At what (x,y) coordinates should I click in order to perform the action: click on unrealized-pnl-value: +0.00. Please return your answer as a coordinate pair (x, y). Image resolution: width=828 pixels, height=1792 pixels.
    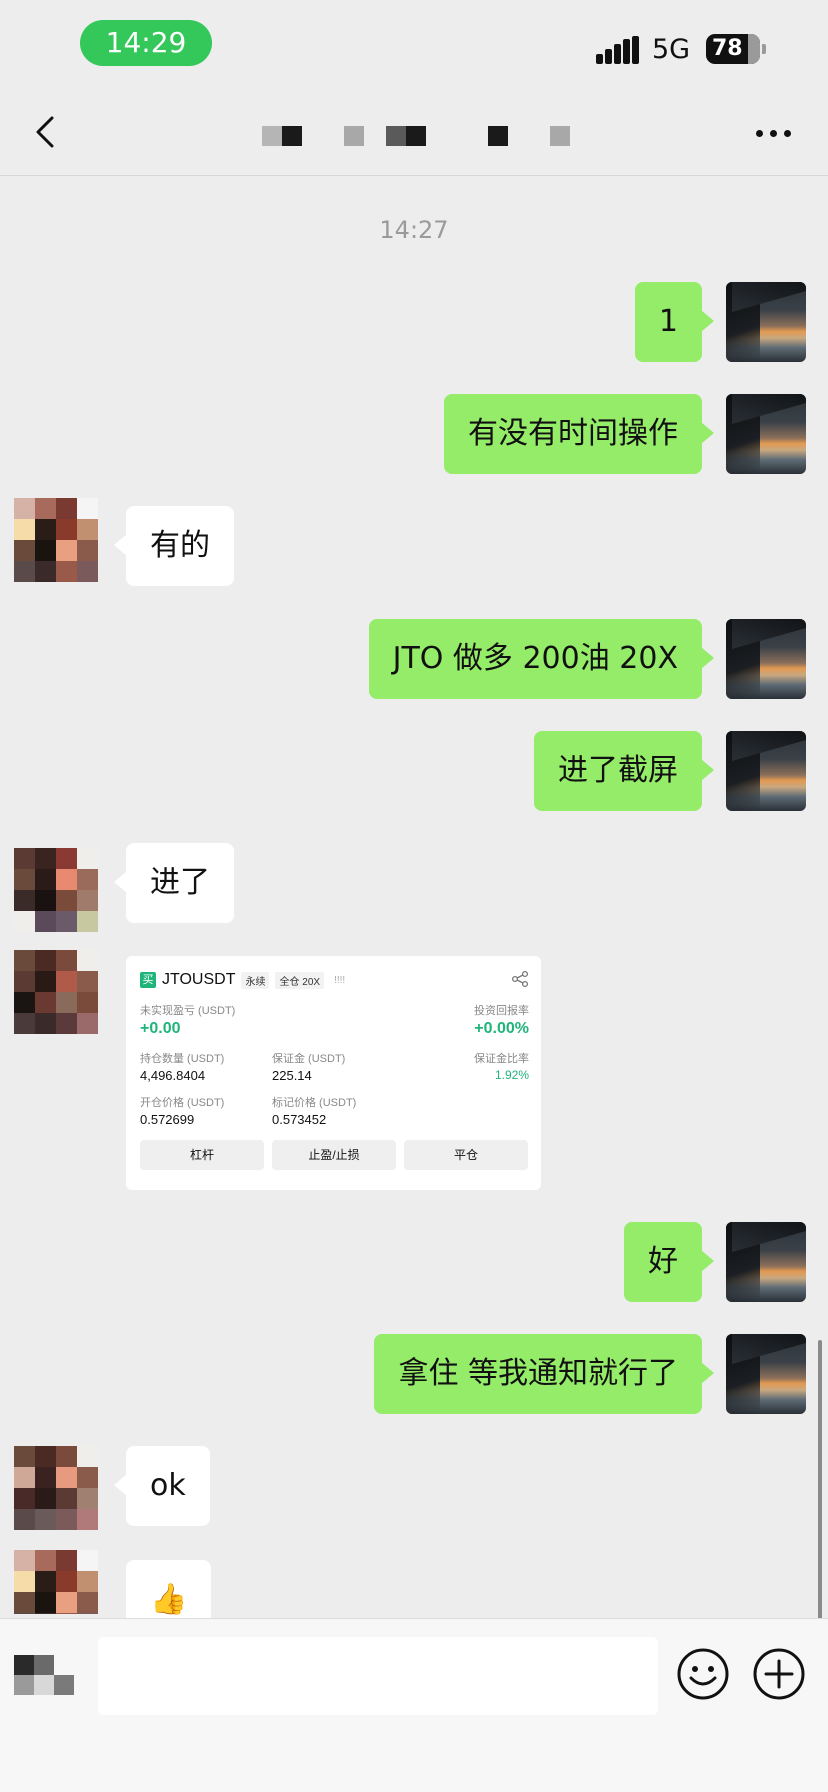
    Looking at the image, I should click on (160, 1028).